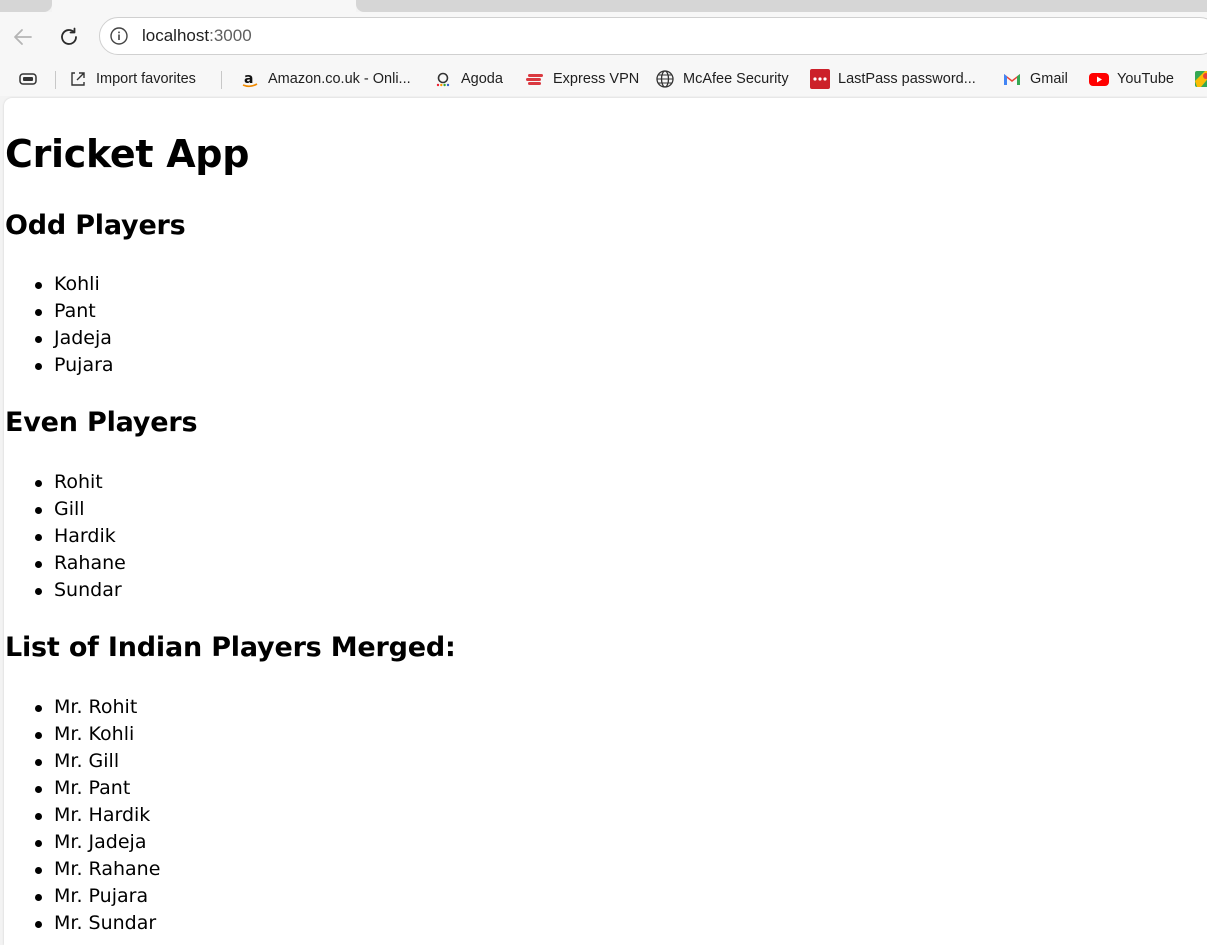 The image size is (1207, 945). I want to click on tab-strip, so click(603, 6).